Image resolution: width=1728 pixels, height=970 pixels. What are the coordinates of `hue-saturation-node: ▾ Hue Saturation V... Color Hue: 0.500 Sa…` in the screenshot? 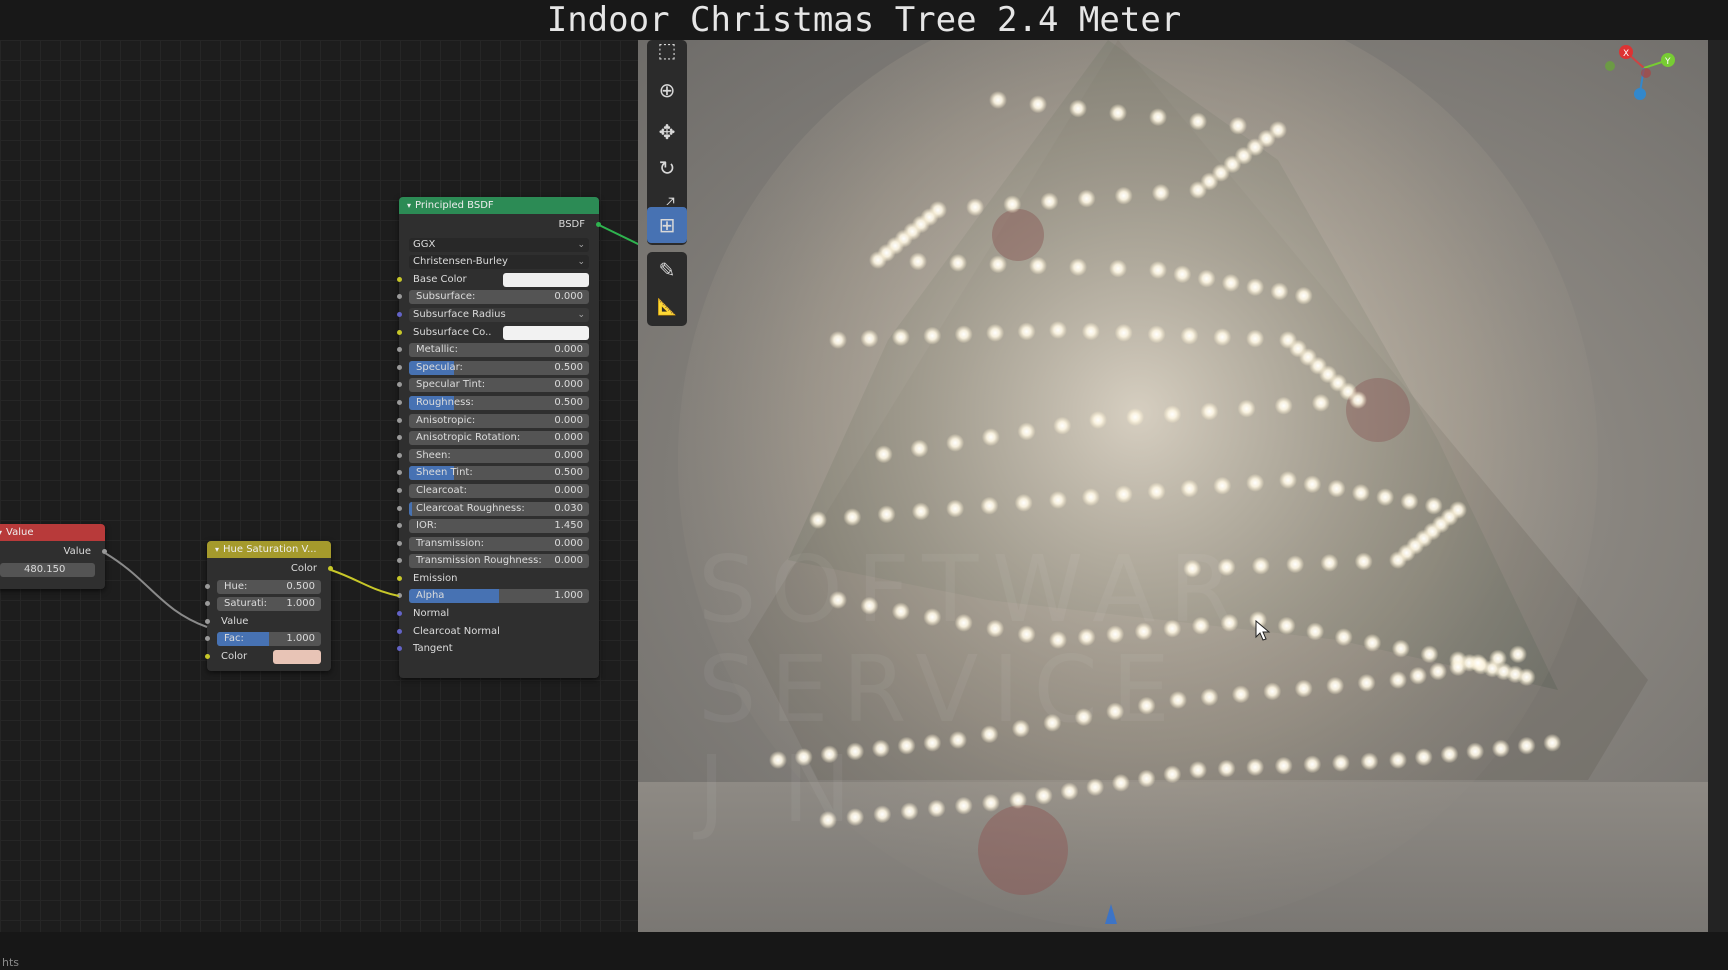 It's located at (269, 606).